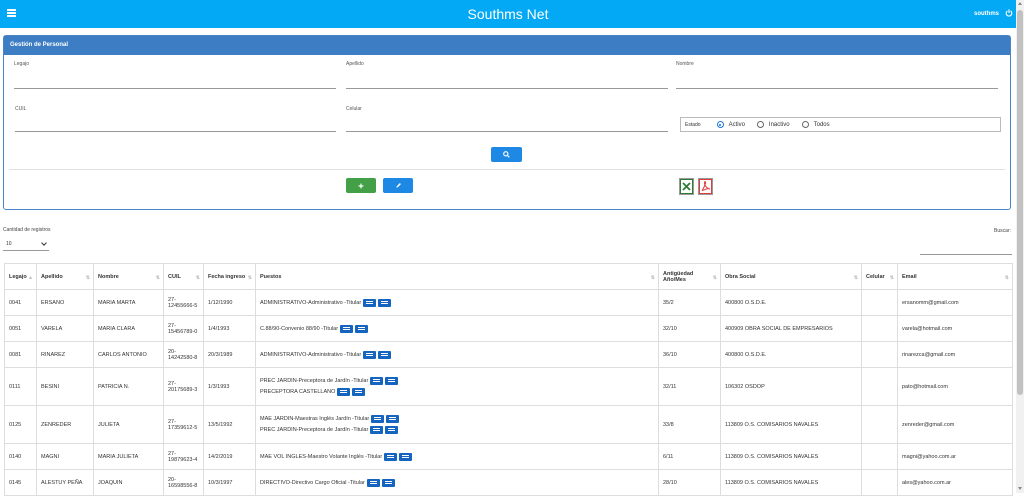 The height and width of the screenshot is (496, 1024). Describe the element at coordinates (183, 386) in the screenshot. I see `cell-cuil: 27-20175689-3` at that location.